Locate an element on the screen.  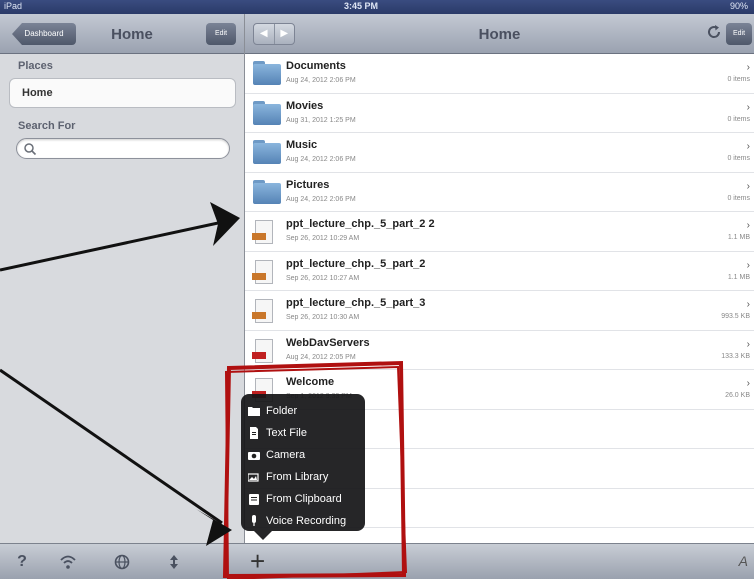
file-row: Music Aug 24, 2012 2:06 PM 0 items › is located at coordinates (499, 153).